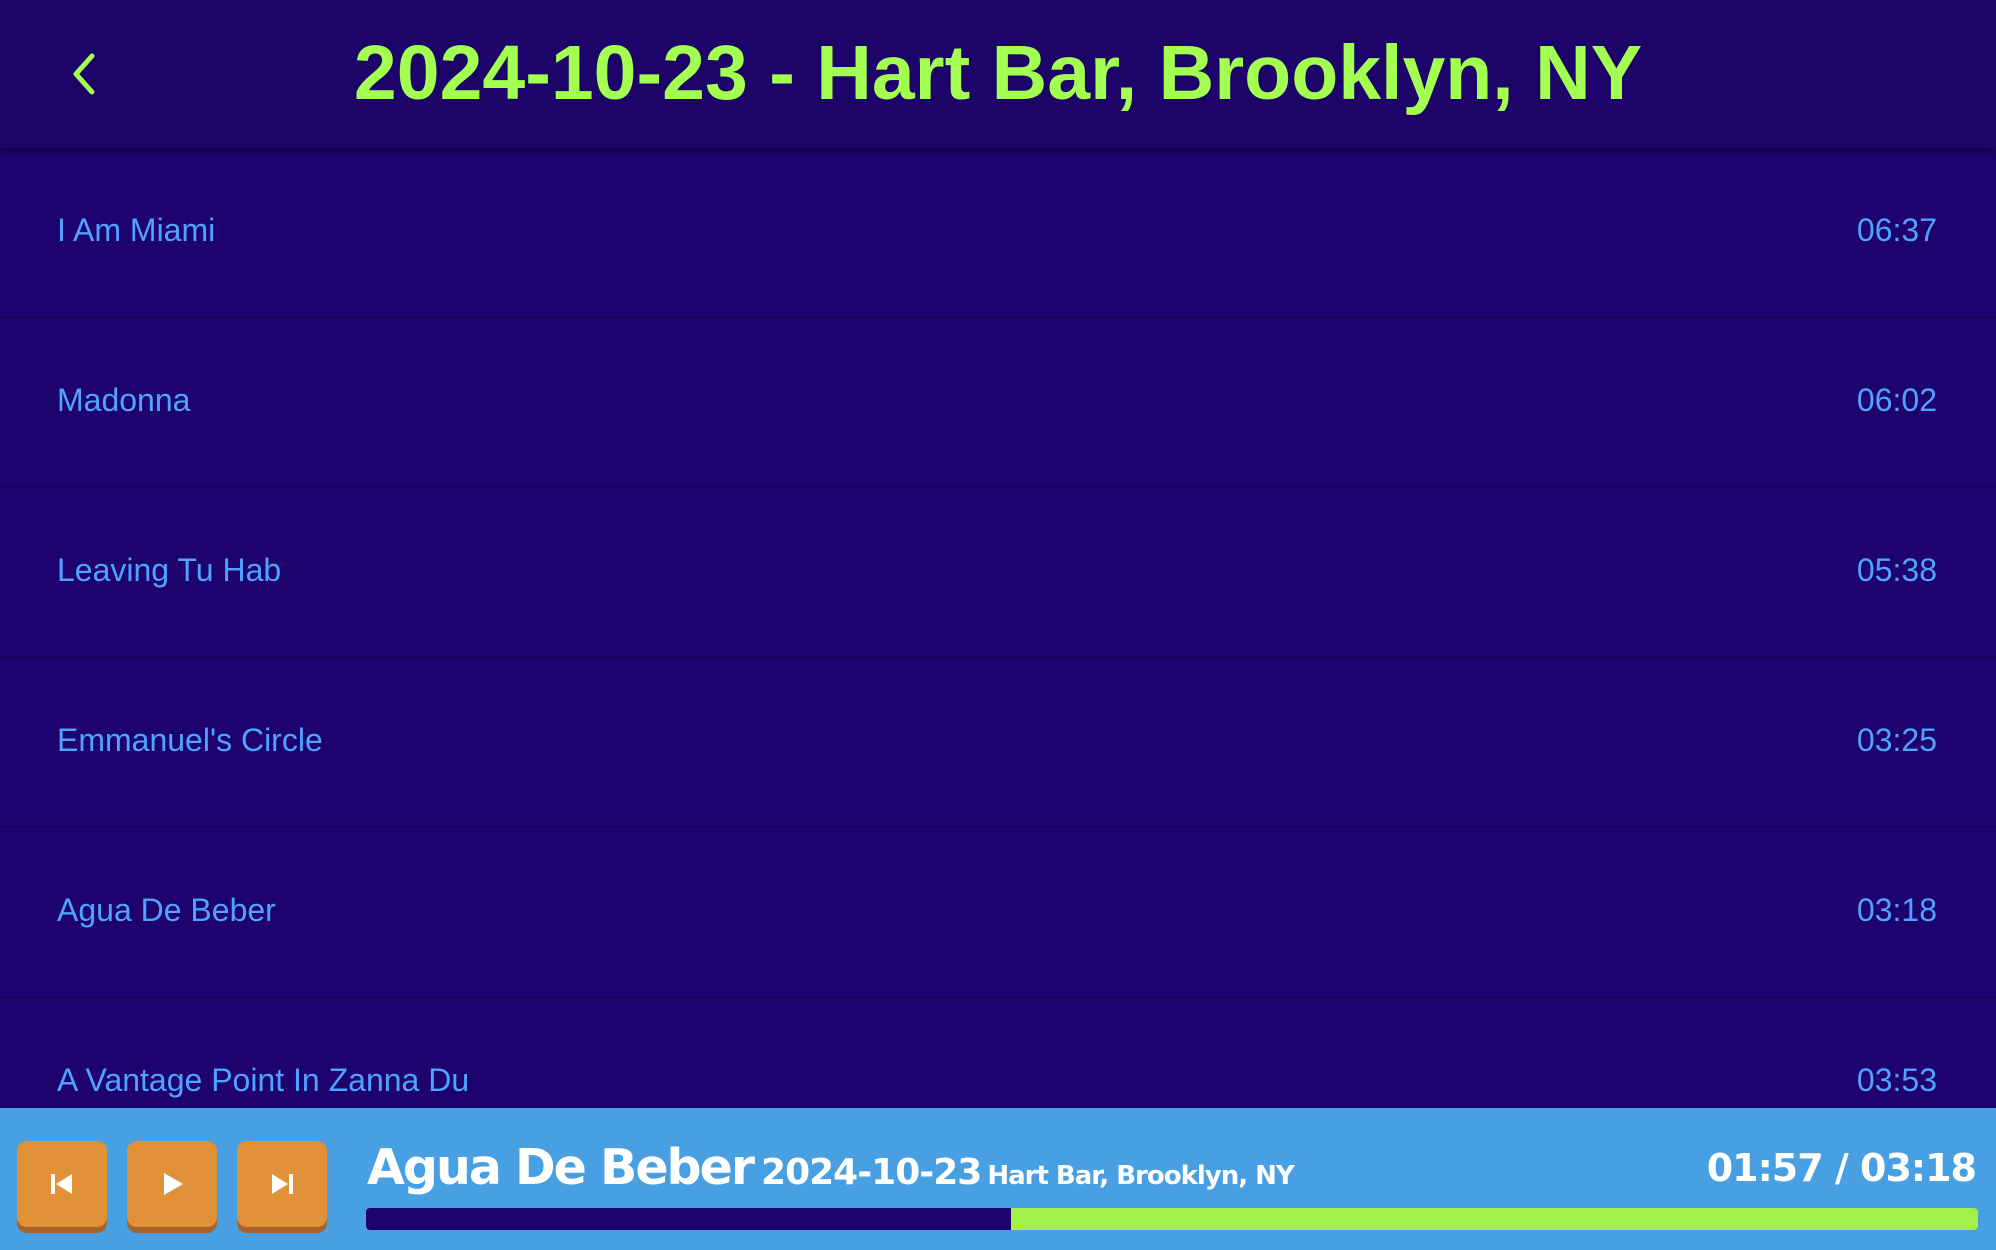 Image resolution: width=1996 pixels, height=1250 pixels. Describe the element at coordinates (1896, 740) in the screenshot. I see `track-duration: 03:25` at that location.